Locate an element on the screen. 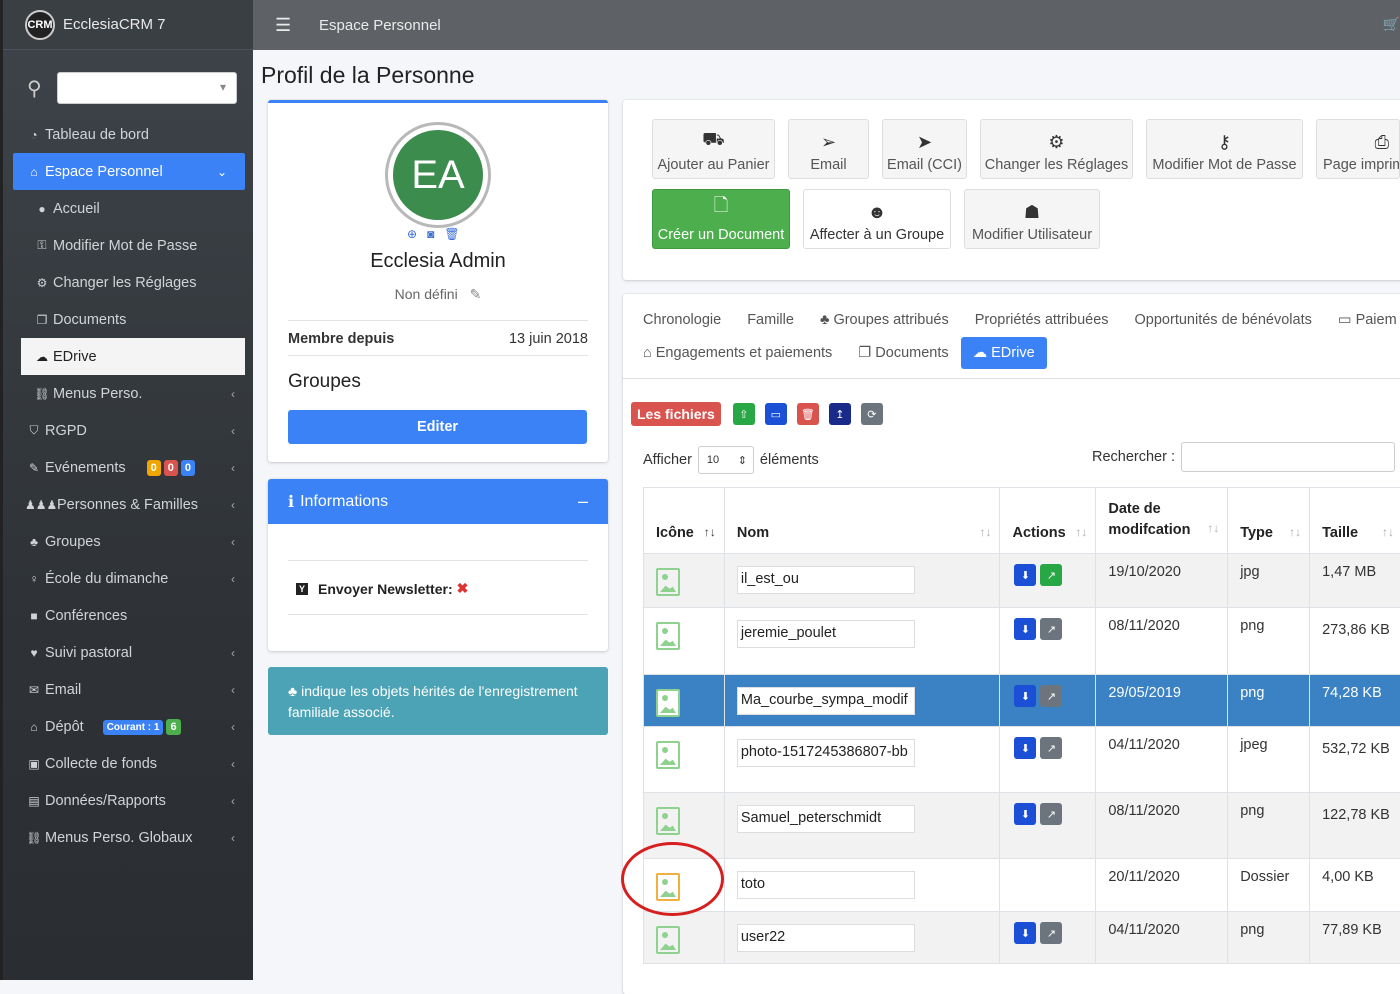 This screenshot has width=1400, height=994. tab-engagements: ⌂Engagements et paiements is located at coordinates (737, 353).